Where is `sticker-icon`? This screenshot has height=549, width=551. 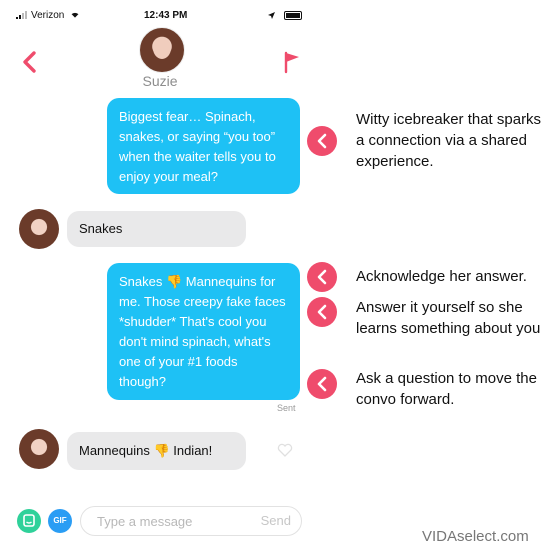 sticker-icon is located at coordinates (29, 520).